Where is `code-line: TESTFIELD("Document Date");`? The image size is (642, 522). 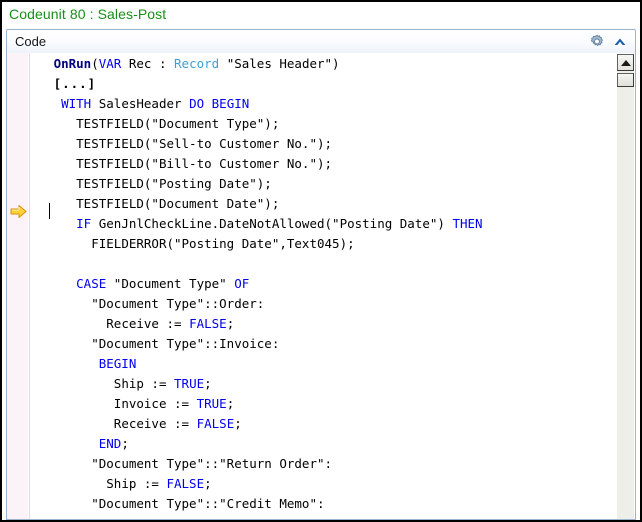
code-line: TESTFIELD("Document Date"); is located at coordinates (321, 204).